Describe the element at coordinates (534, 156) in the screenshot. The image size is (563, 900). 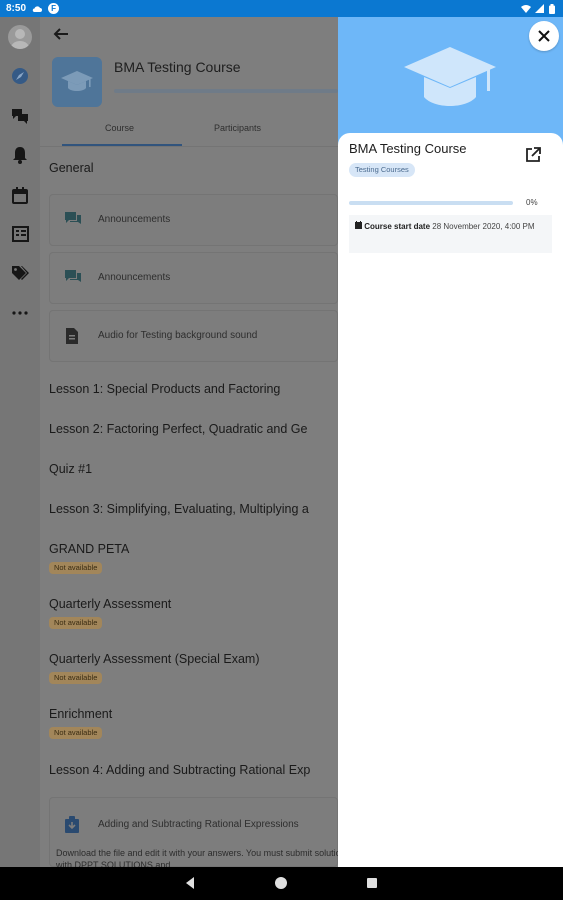
I see `open-in-browser-icon` at that location.